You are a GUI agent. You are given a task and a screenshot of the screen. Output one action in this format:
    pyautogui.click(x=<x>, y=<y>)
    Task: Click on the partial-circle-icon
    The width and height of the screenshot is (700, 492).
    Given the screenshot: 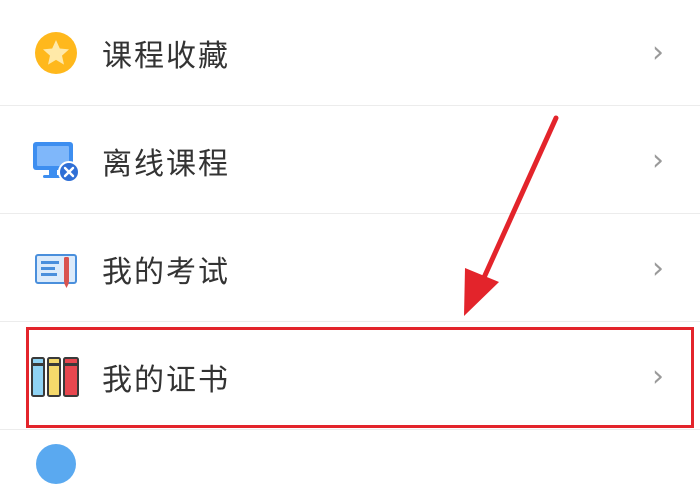 What is the action you would take?
    pyautogui.click(x=56, y=464)
    